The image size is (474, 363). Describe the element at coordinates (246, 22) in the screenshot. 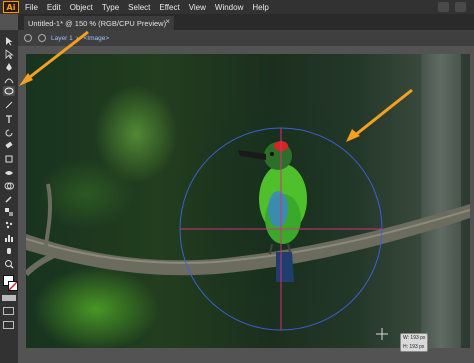

I see `document-tab-bar: Untitled-1* @ 150 % (RGB/CPU Preview) ×` at that location.